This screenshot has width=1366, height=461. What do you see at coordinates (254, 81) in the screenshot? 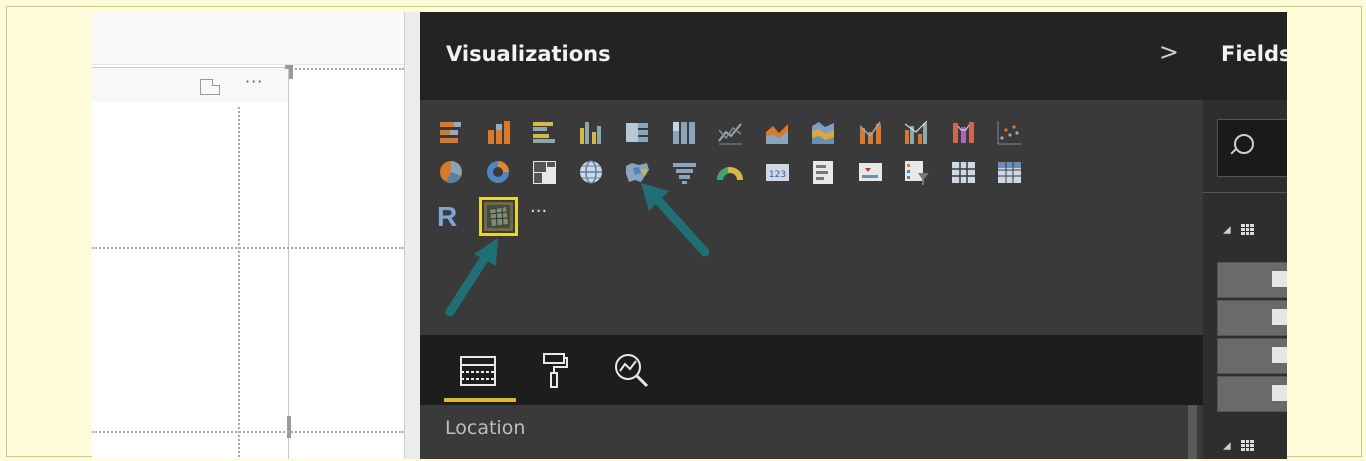
I see `more-options-button: ···` at bounding box center [254, 81].